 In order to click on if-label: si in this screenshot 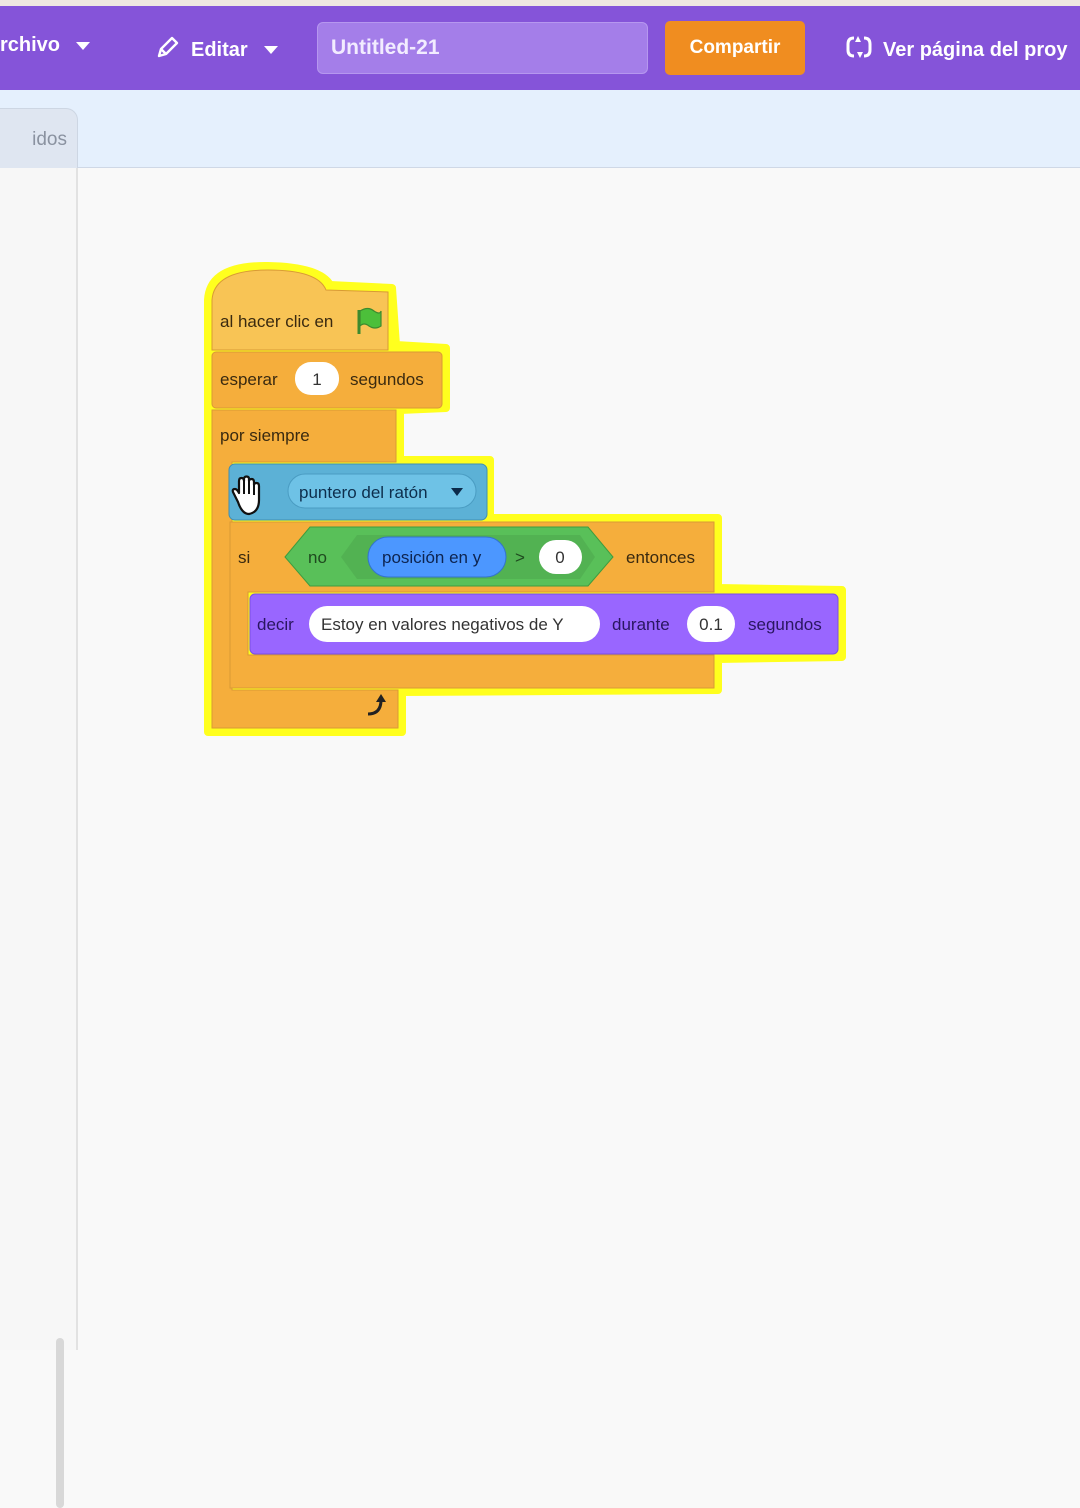, I will do `click(244, 557)`.